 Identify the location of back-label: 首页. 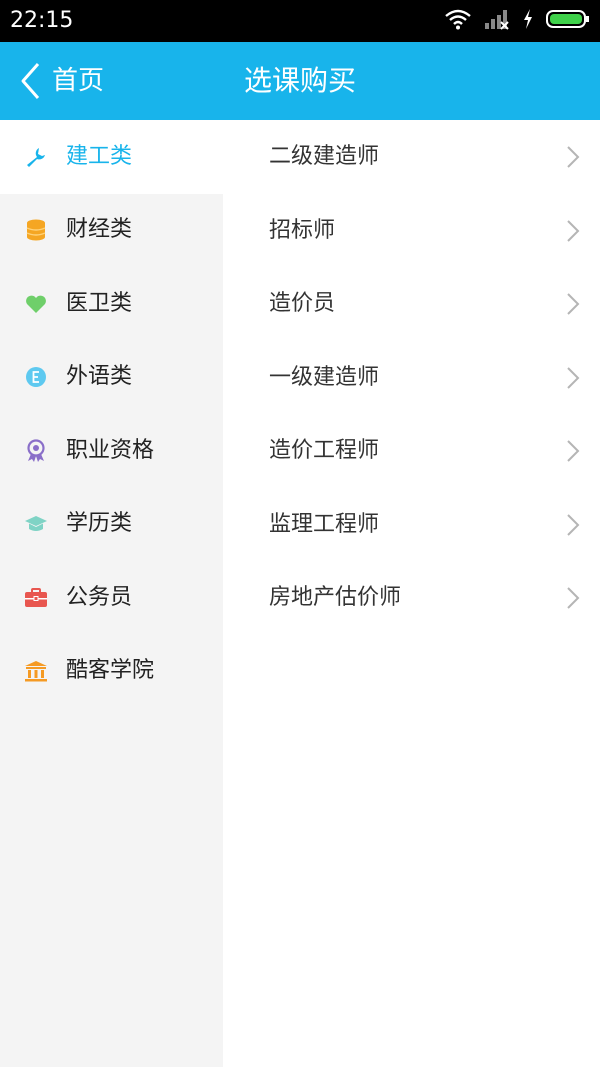
(78, 81).